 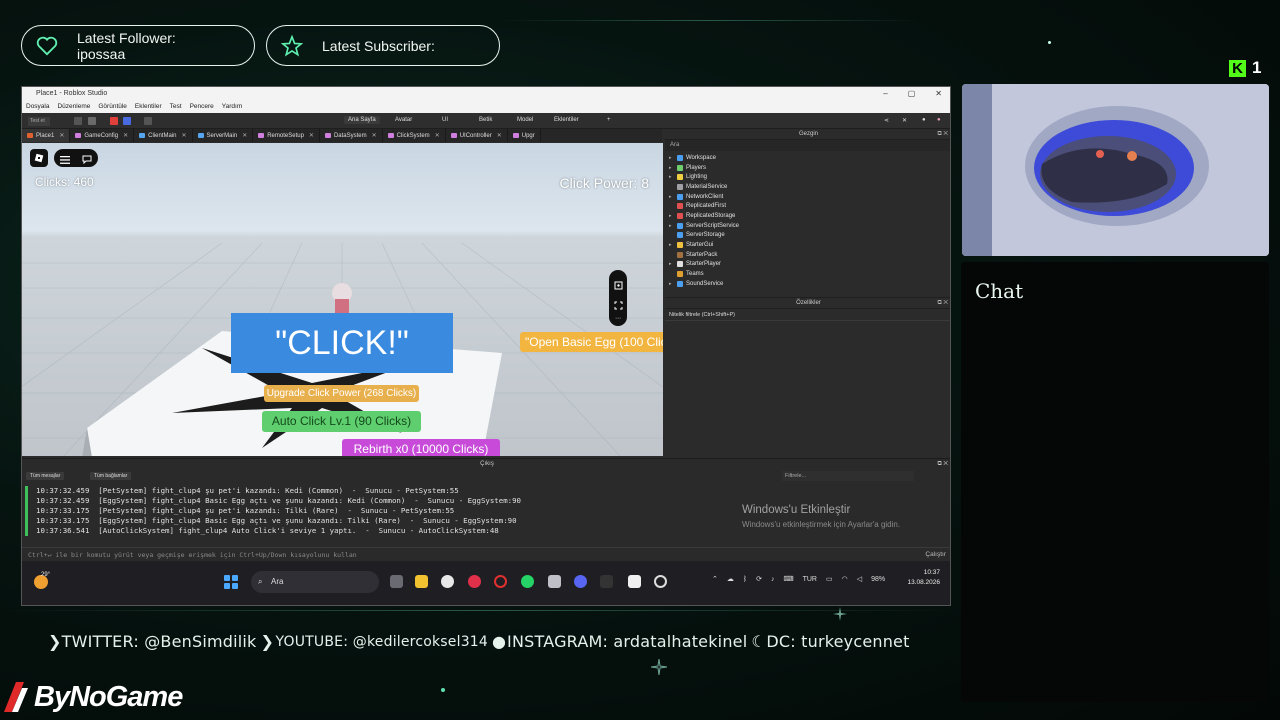 What do you see at coordinates (829, 579) in the screenshot?
I see `display-icon: ▭` at bounding box center [829, 579].